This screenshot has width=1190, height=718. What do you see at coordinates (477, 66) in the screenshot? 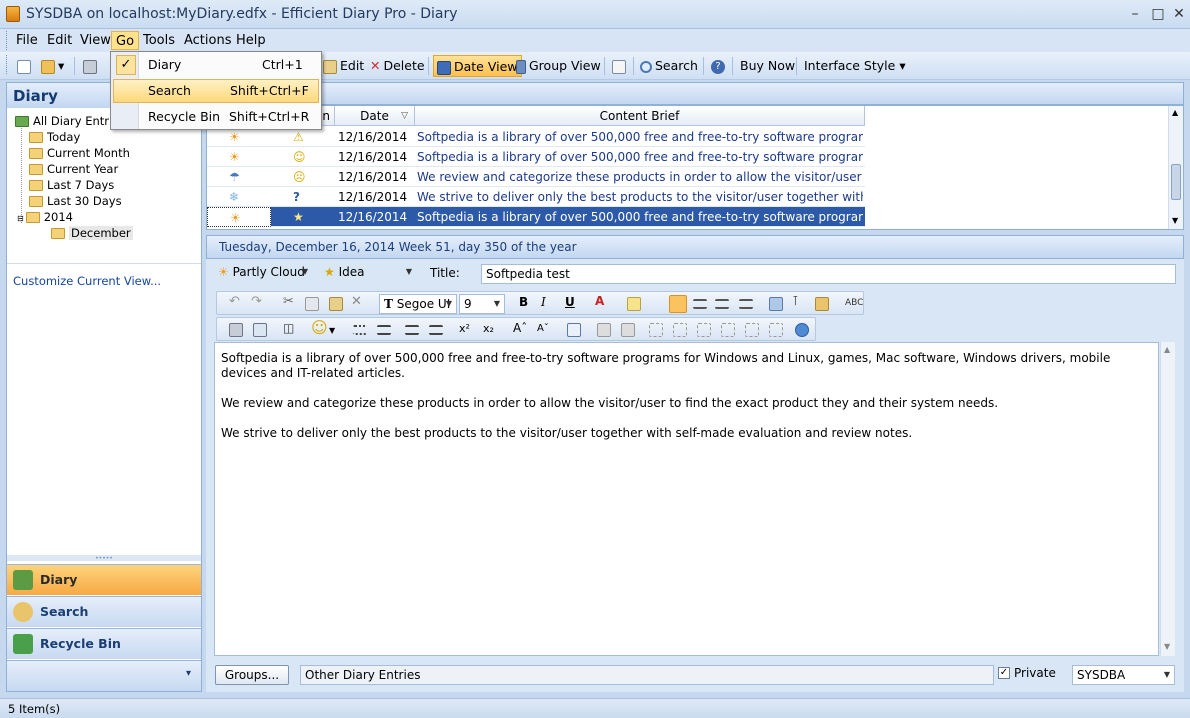
I see `date-view-button: Date View` at bounding box center [477, 66].